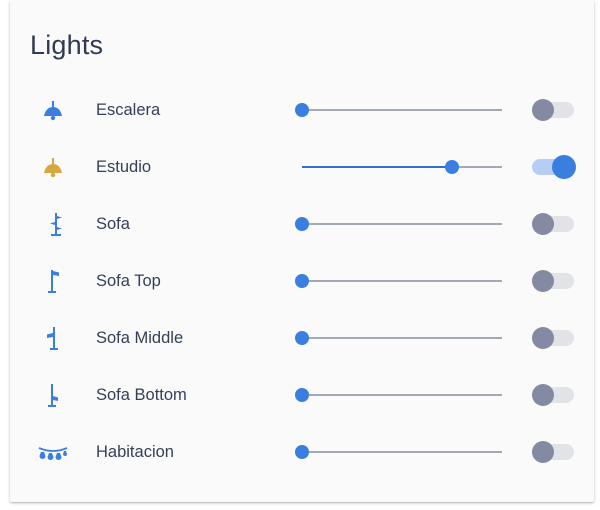  Describe the element at coordinates (53, 338) in the screenshot. I see `floor-lamp-middle-icon` at that location.